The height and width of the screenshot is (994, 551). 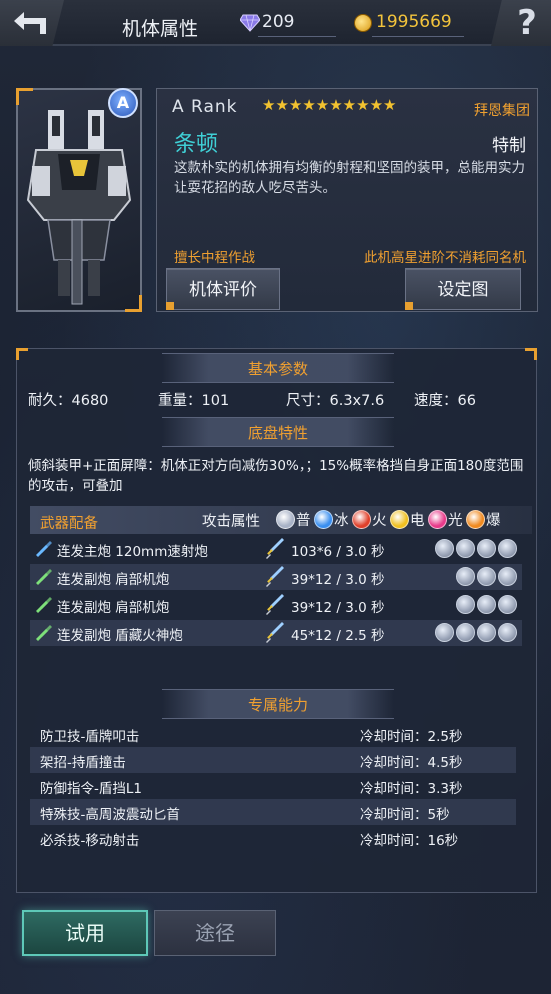 What do you see at coordinates (363, 23) in the screenshot?
I see `gold-coin-icon` at bounding box center [363, 23].